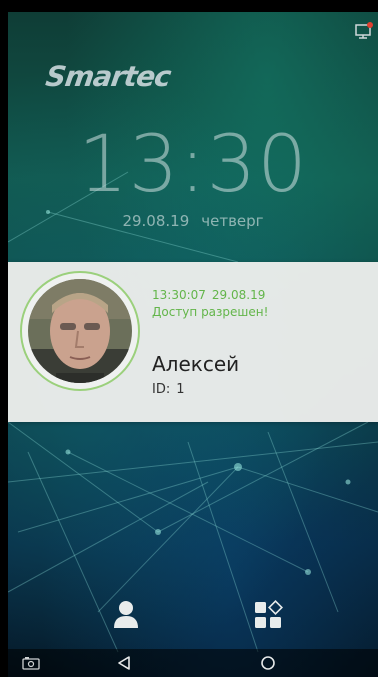 The image size is (378, 677). I want to click on avatar, so click(80, 331).